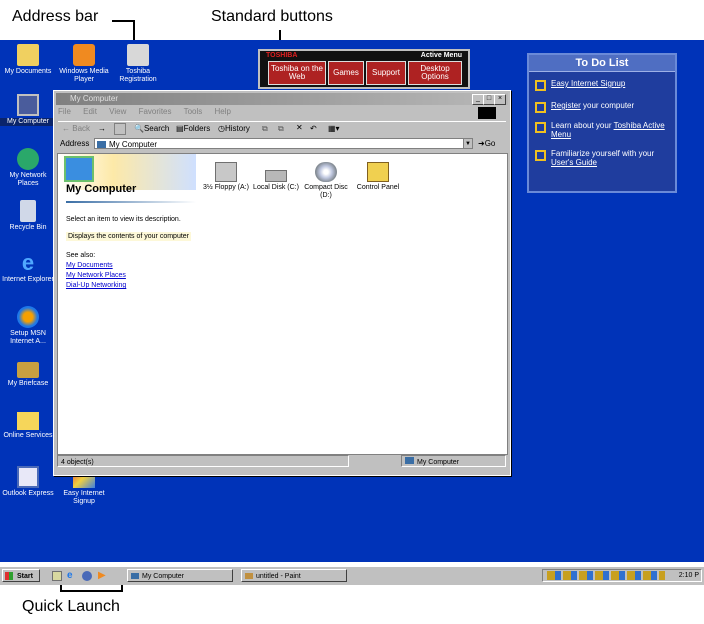 This screenshot has height=624, width=704. What do you see at coordinates (102, 576) in the screenshot?
I see `media-player-quick-launch-icon: ▶` at bounding box center [102, 576].